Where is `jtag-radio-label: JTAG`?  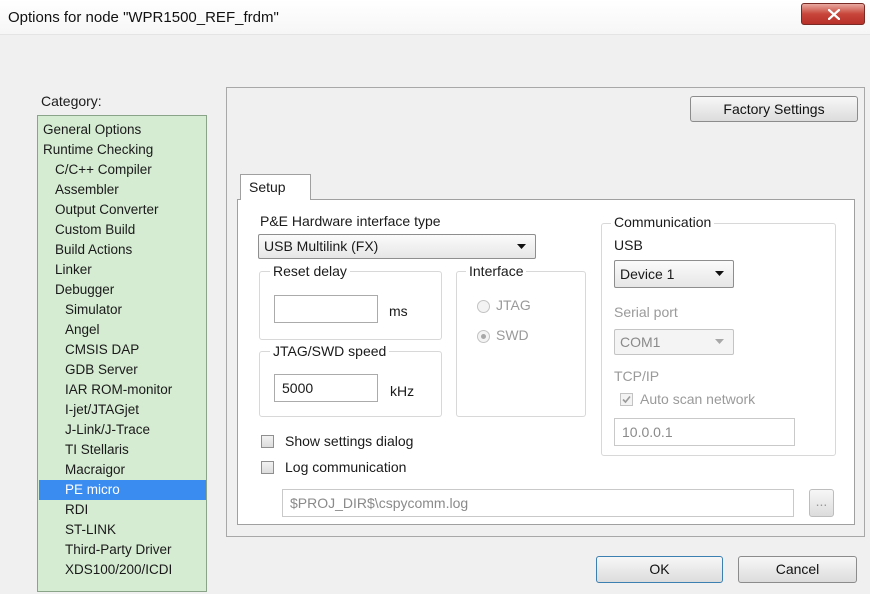 jtag-radio-label: JTAG is located at coordinates (513, 305).